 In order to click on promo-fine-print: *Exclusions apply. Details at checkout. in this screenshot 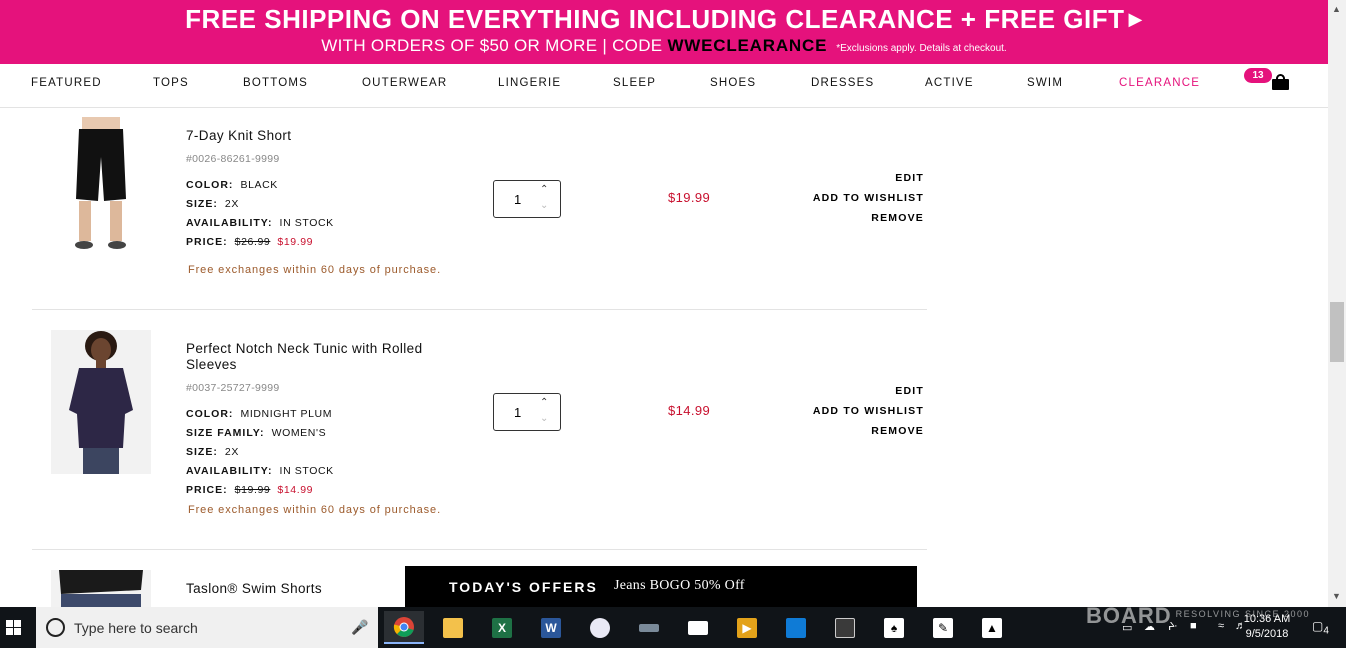, I will do `click(921, 48)`.